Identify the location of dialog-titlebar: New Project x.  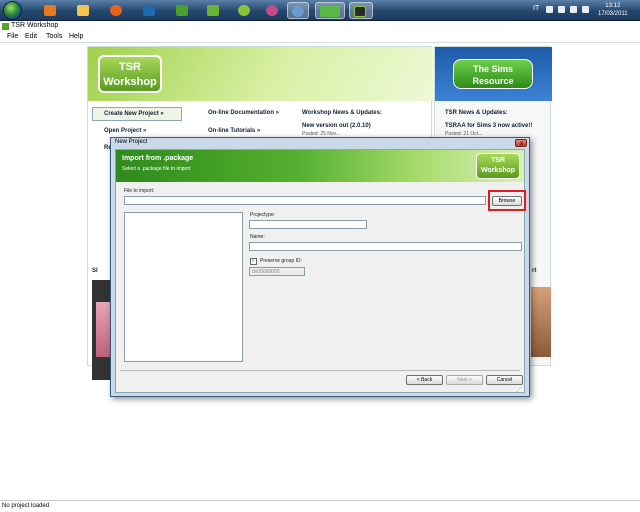
(320, 143).